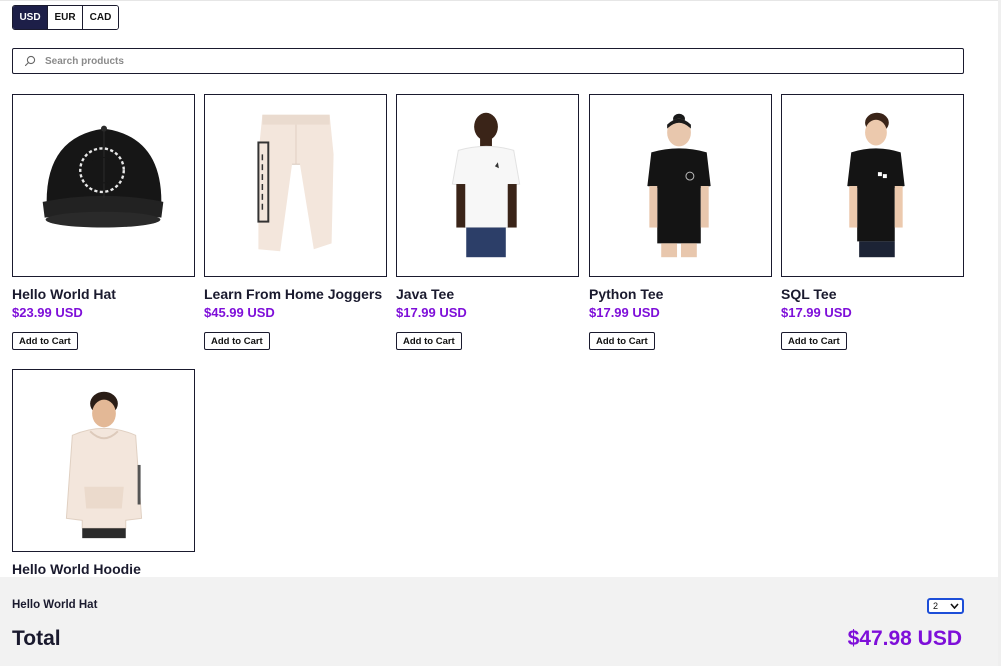 This screenshot has height=666, width=1001. What do you see at coordinates (809, 294) in the screenshot?
I see `product-name: SQL Tee` at bounding box center [809, 294].